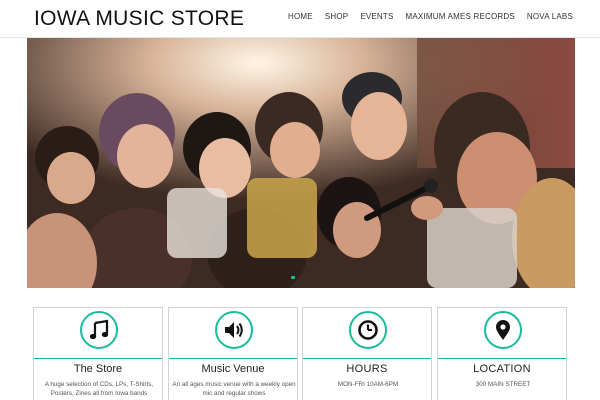  I want to click on nav-shop: SHOP, so click(336, 16).